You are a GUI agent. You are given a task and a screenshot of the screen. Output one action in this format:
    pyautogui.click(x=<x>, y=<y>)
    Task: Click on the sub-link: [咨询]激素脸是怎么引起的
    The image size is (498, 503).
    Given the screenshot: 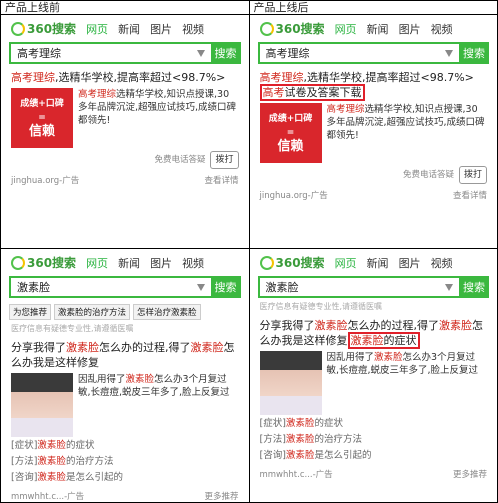 What is the action you would take?
    pyautogui.click(x=374, y=456)
    